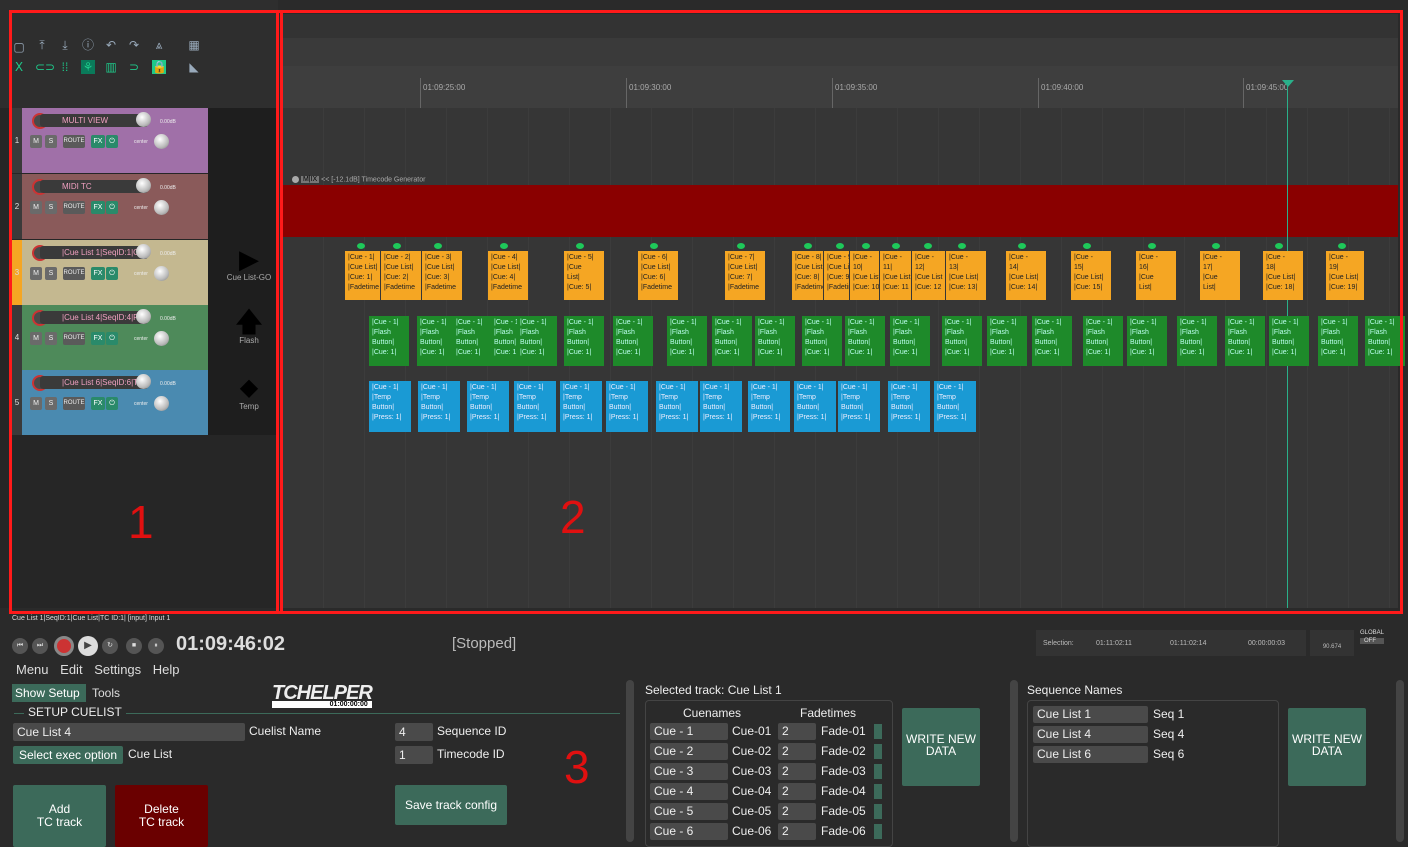 The height and width of the screenshot is (847, 1408). Describe the element at coordinates (36, 273) in the screenshot. I see `mute-button: M` at that location.